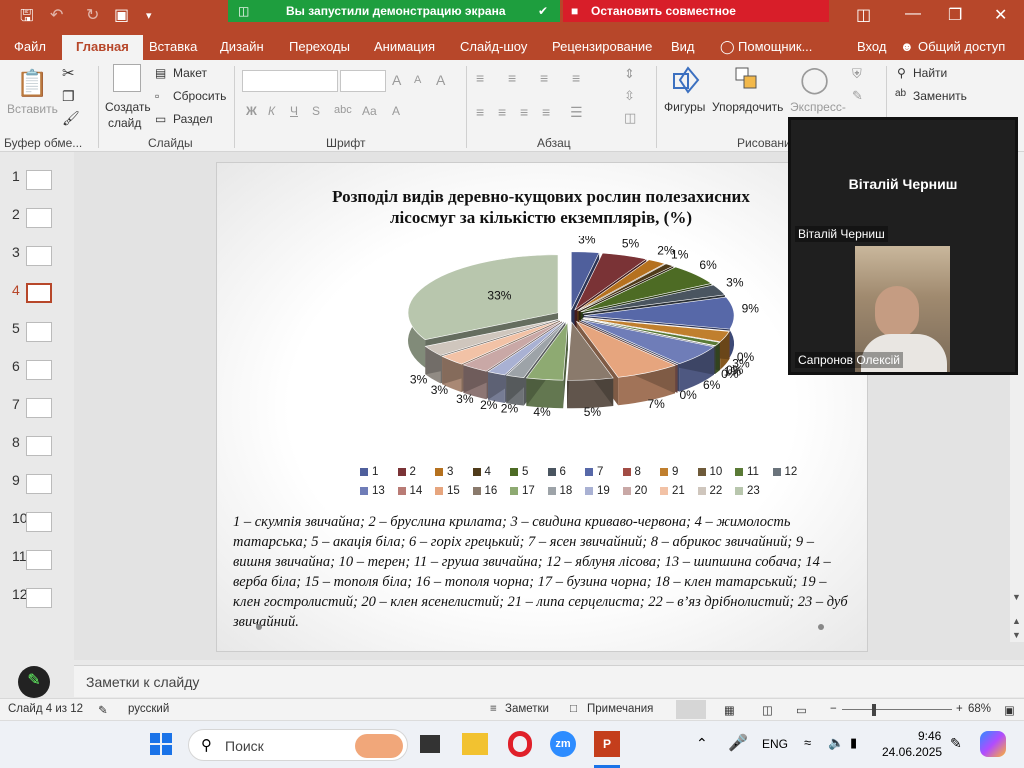 The width and height of the screenshot is (1024, 768). I want to click on align-text-icon: ⇳, so click(629, 96).